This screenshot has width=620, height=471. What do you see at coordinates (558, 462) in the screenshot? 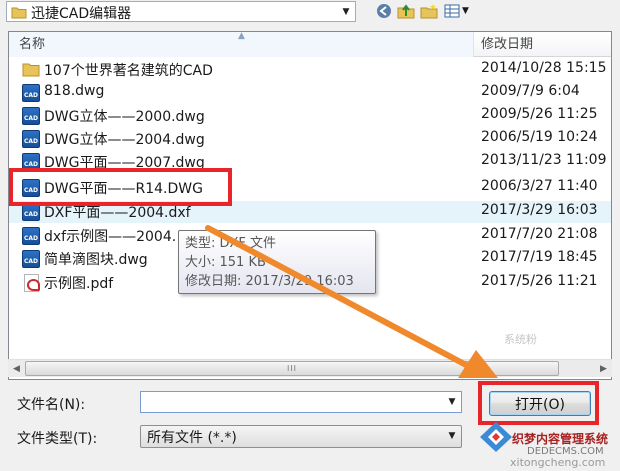
I see `watermark-text: xitongcheng.com` at bounding box center [558, 462].